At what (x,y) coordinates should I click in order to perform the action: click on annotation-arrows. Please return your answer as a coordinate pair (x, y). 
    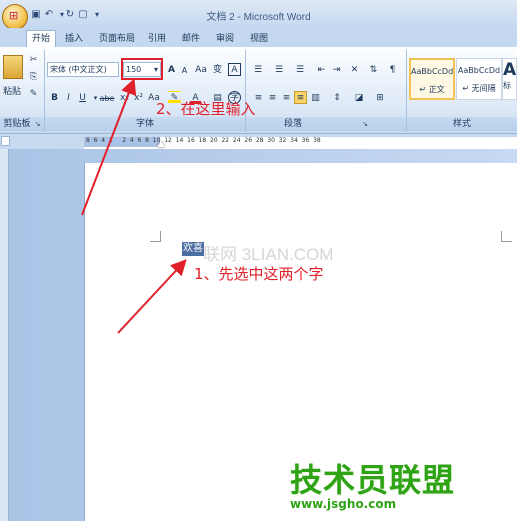
    Looking at the image, I should click on (134, 206).